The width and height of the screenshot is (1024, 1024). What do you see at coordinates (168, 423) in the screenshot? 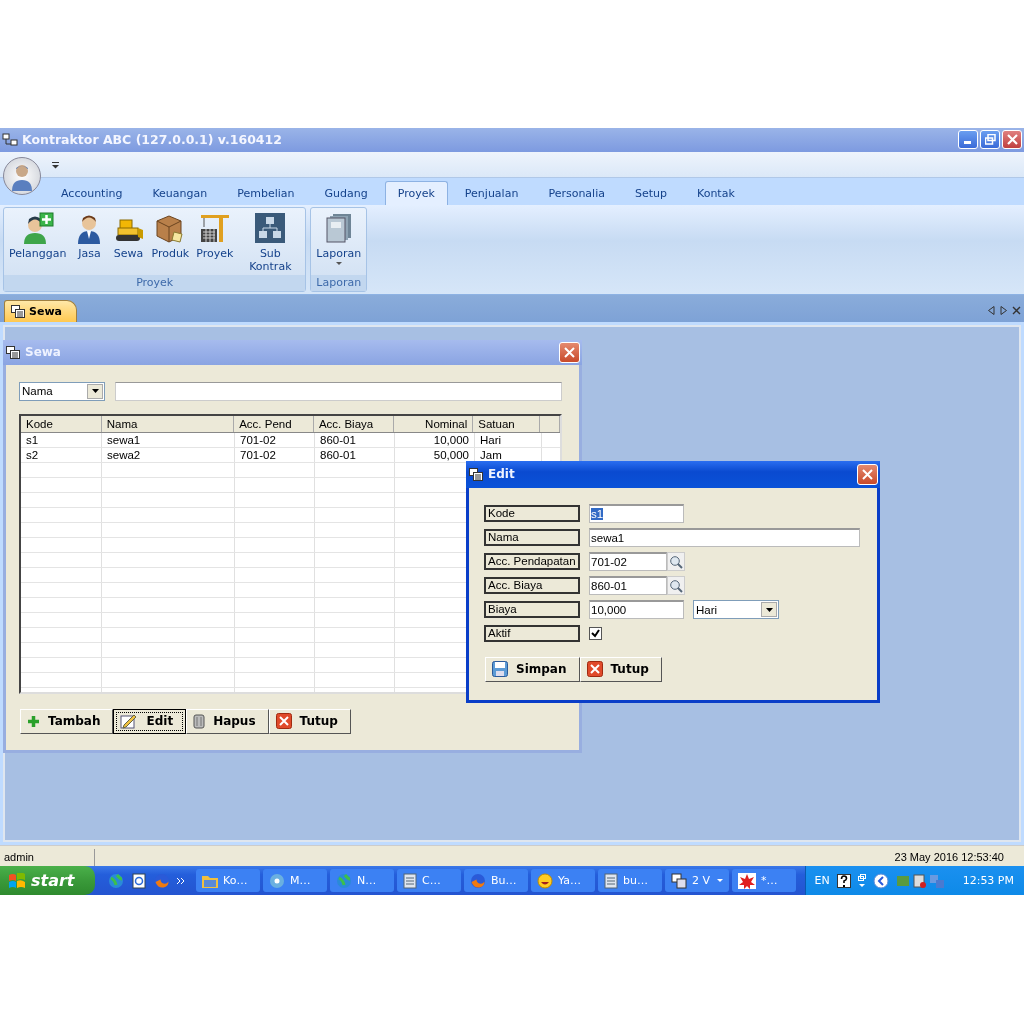
I see `column-header: Nama` at bounding box center [168, 423].